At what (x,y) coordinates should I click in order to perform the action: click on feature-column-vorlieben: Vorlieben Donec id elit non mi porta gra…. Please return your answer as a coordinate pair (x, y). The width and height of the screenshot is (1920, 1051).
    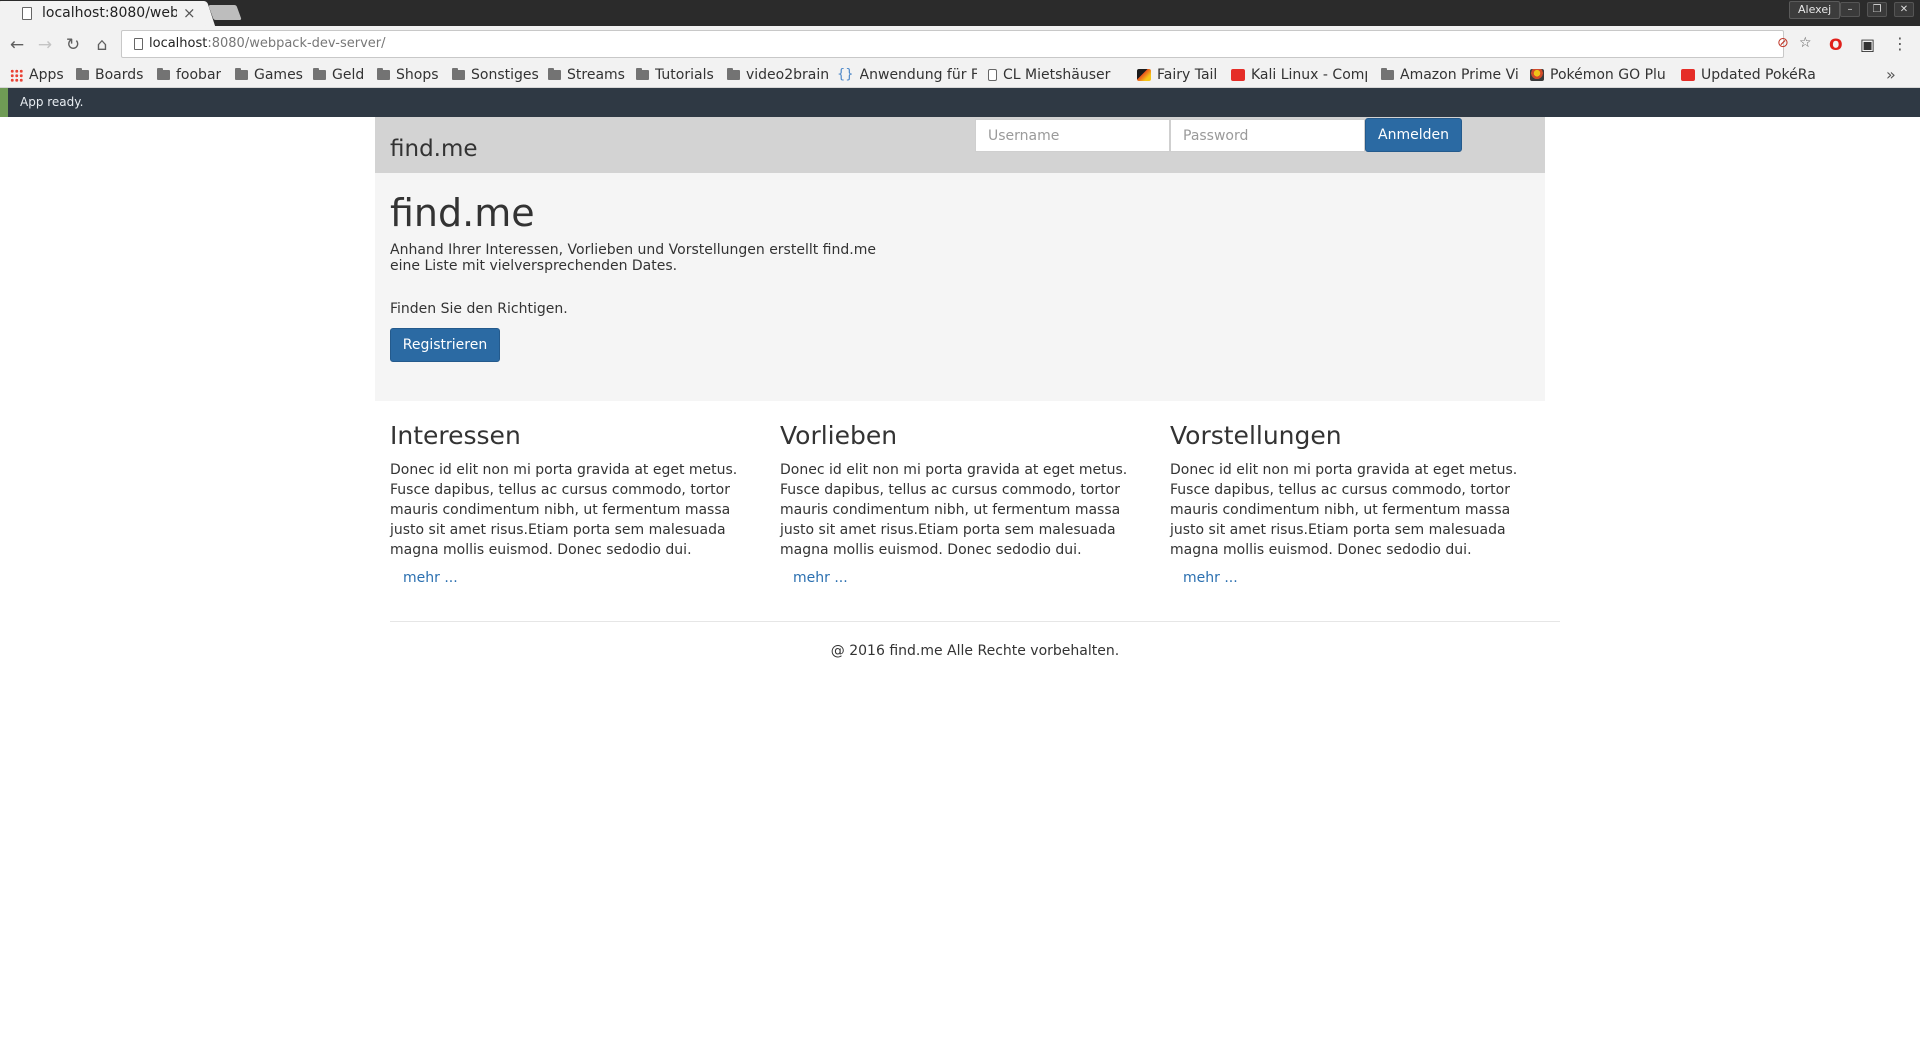
    Looking at the image, I should click on (960, 503).